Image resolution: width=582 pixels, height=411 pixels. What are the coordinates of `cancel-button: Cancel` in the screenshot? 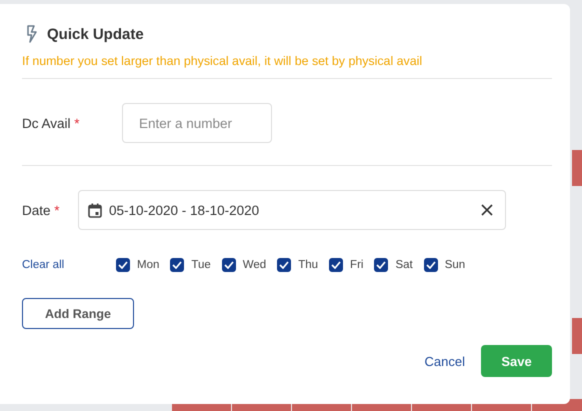 It's located at (444, 361).